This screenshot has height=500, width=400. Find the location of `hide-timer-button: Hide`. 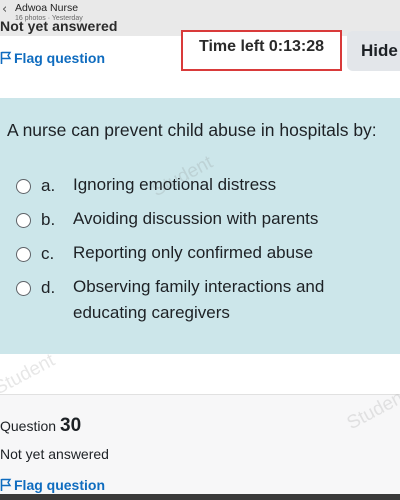

hide-timer-button: Hide is located at coordinates (373, 51).